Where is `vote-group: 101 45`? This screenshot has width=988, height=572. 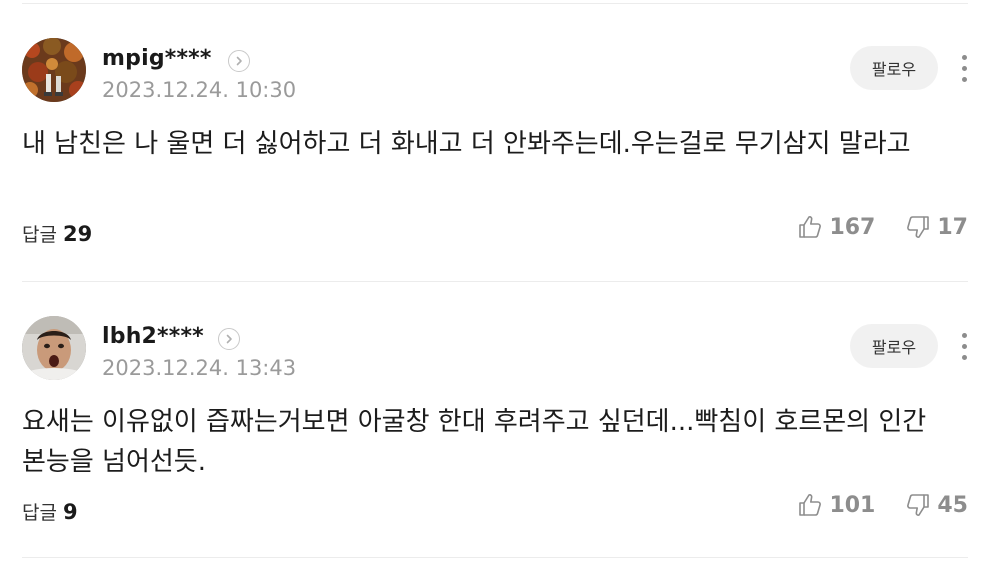 vote-group: 101 45 is located at coordinates (882, 505).